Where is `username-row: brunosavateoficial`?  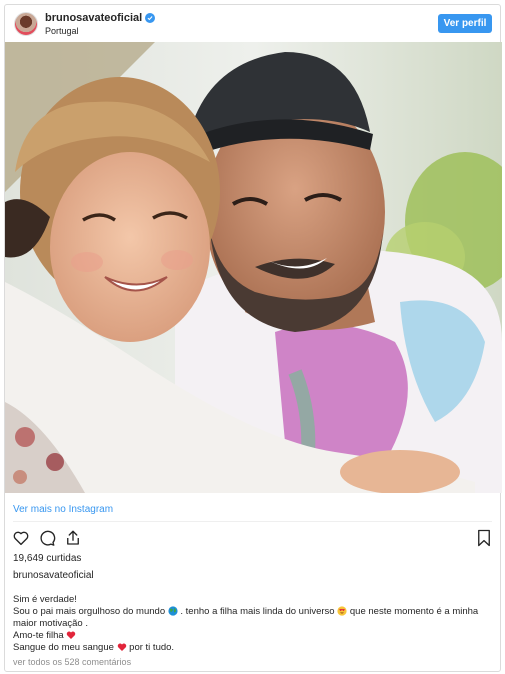 username-row: brunosavateoficial is located at coordinates (100, 18).